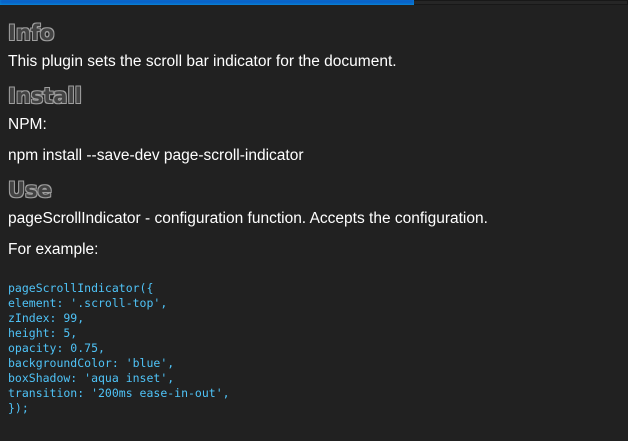  I want to click on code-line: element: '.scroll-top',, so click(88, 303).